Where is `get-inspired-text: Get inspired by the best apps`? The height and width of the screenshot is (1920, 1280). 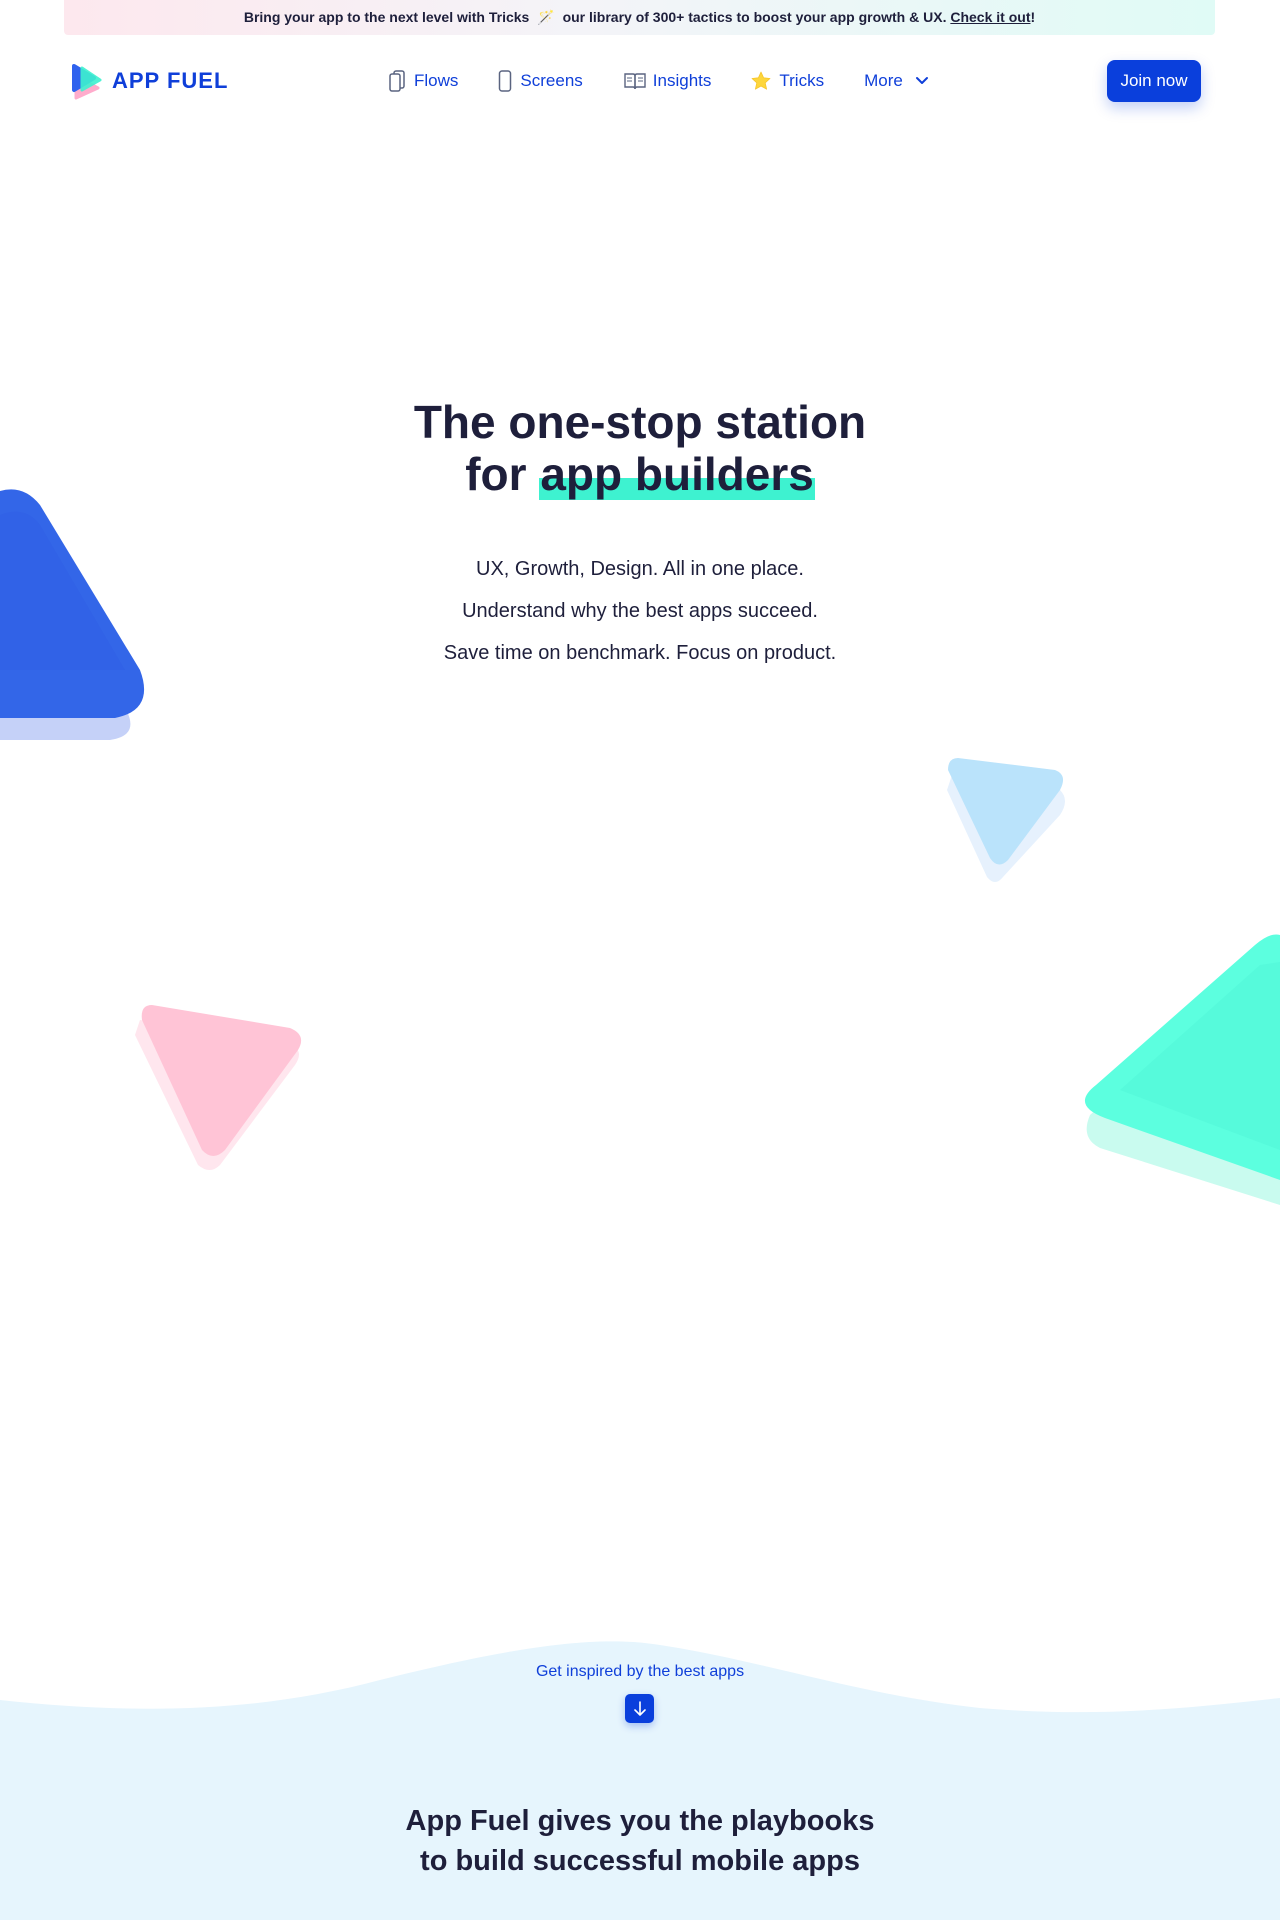 get-inspired-text: Get inspired by the best apps is located at coordinates (640, 1671).